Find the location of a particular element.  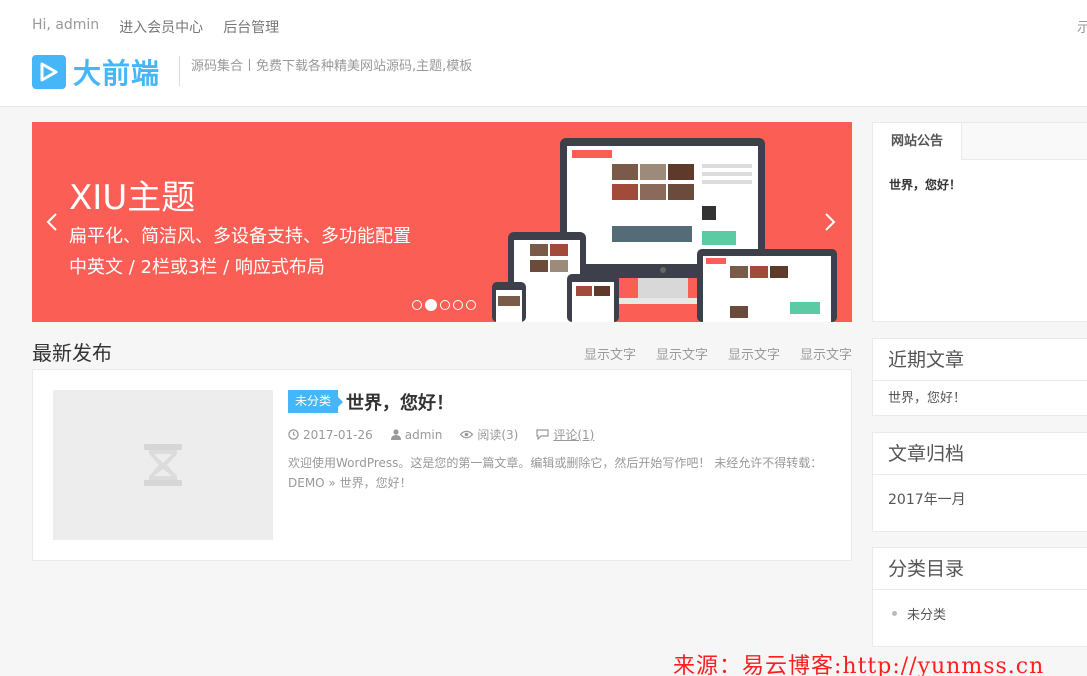

logo-divider is located at coordinates (179, 71).